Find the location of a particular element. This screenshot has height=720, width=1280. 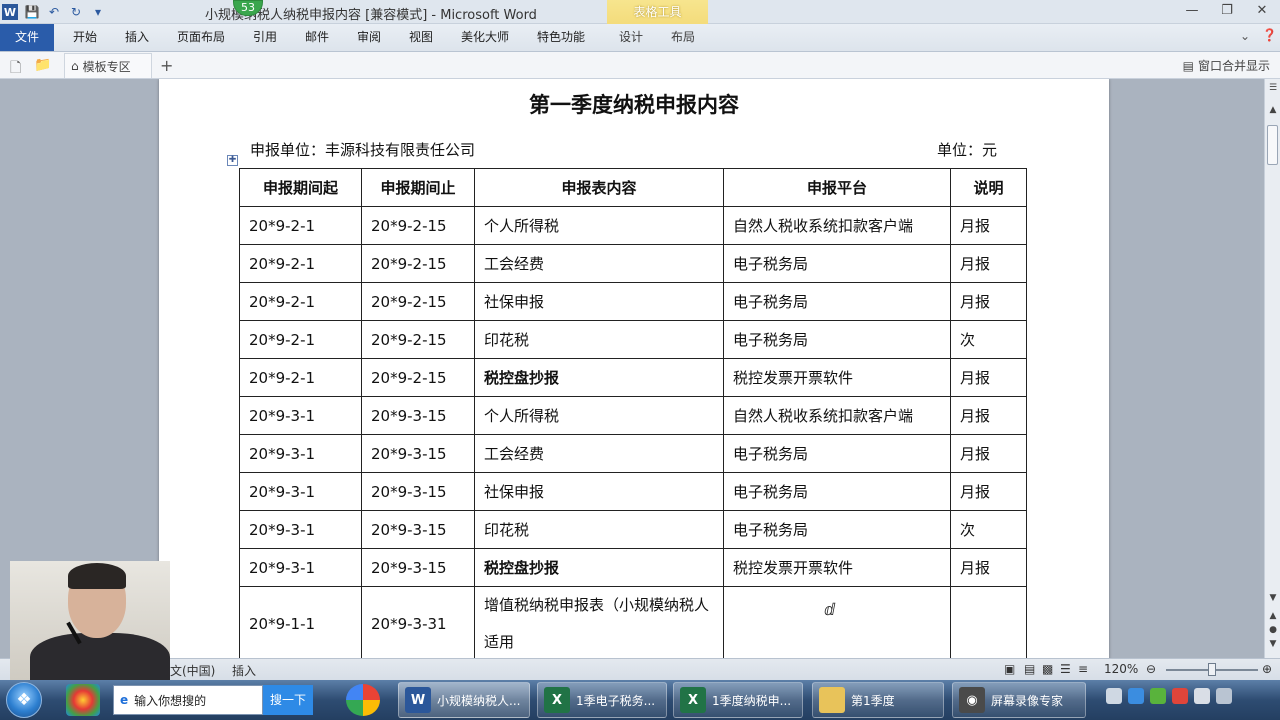

tab-beautify: 美化大师 is located at coordinates (485, 37).